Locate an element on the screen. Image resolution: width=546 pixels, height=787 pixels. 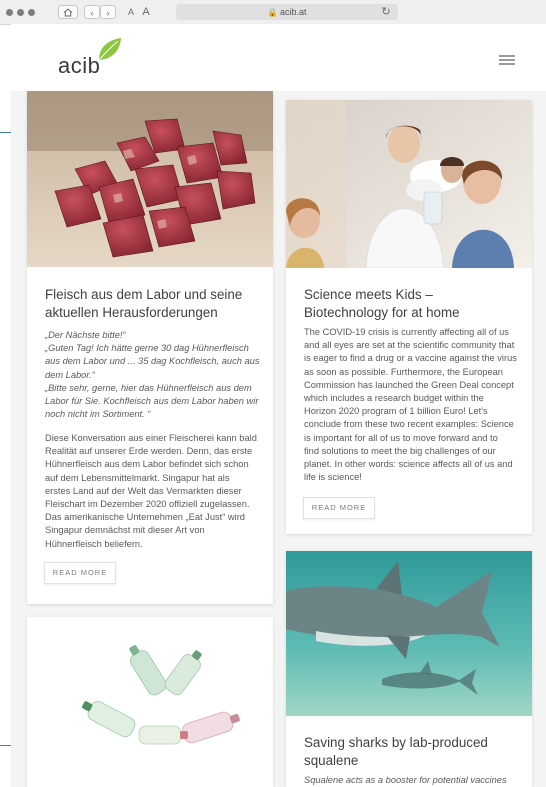
address-bar: 🔒 acib.at is located at coordinates (287, 12).